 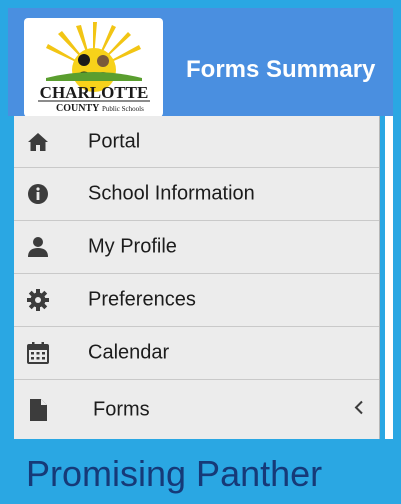 I want to click on calendar-icon, so click(x=38, y=353).